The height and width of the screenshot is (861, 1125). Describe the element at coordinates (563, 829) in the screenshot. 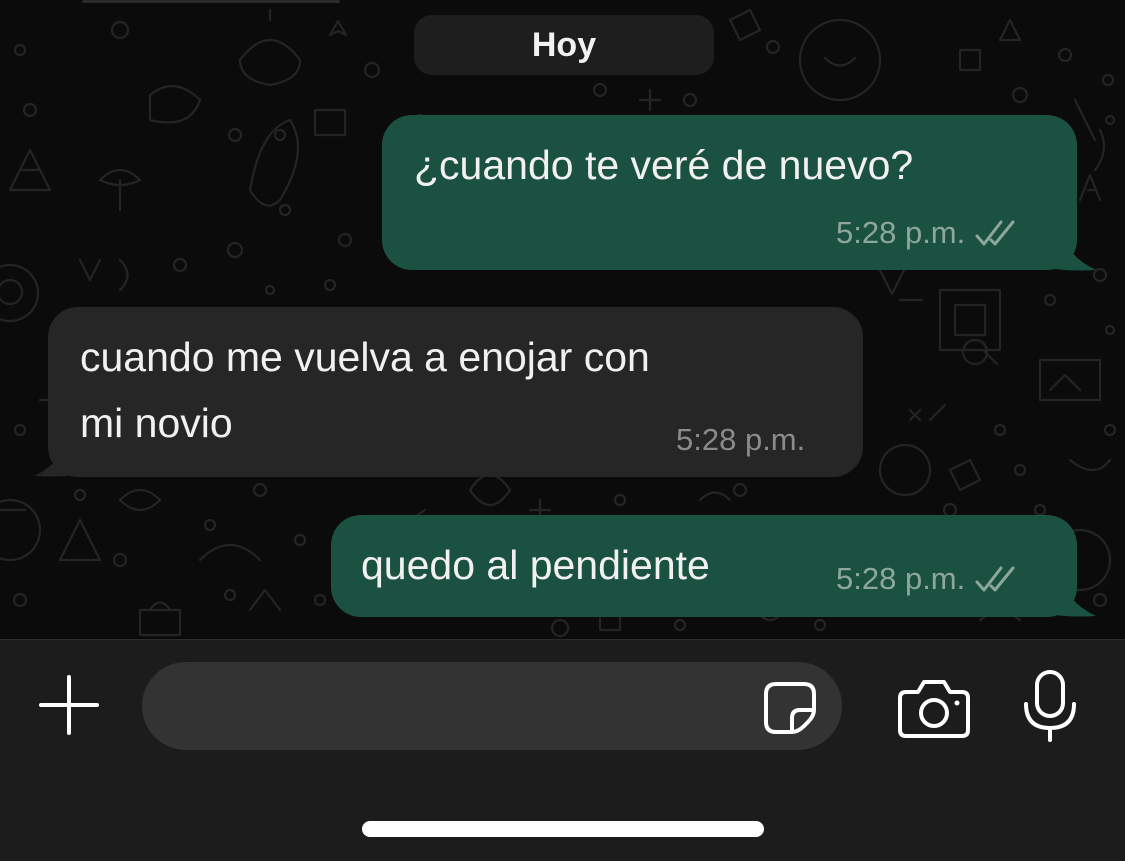

I see `home-indicator` at that location.